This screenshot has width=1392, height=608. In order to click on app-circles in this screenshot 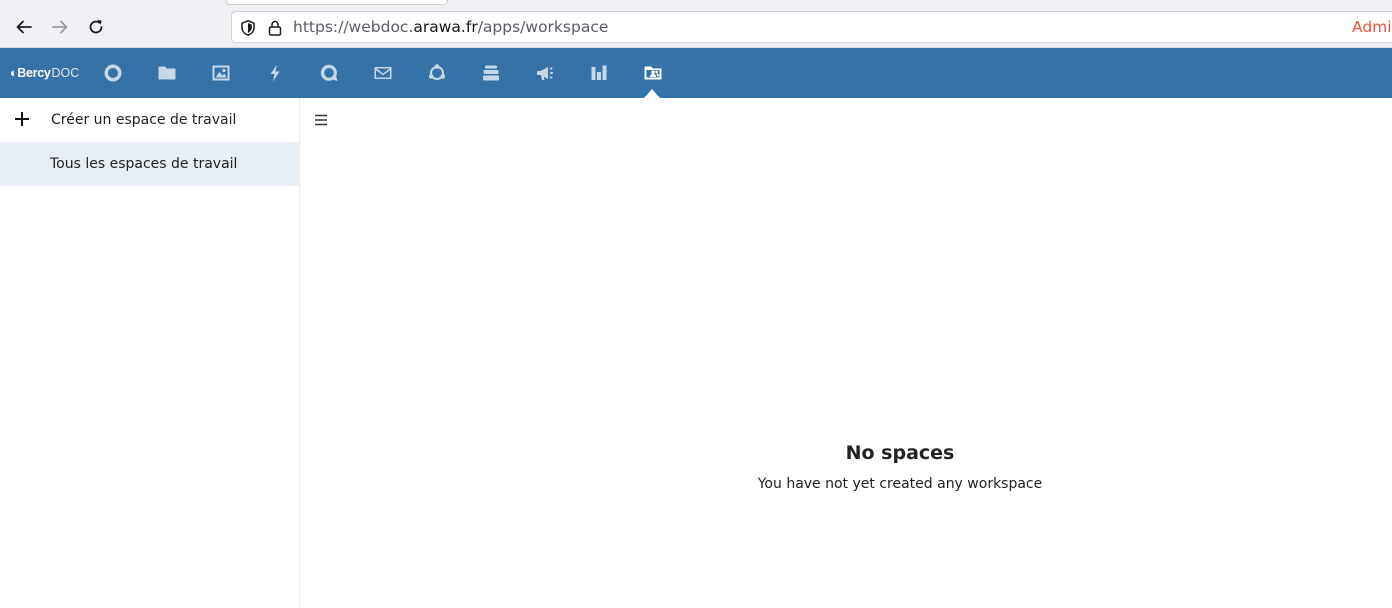, I will do `click(437, 73)`.